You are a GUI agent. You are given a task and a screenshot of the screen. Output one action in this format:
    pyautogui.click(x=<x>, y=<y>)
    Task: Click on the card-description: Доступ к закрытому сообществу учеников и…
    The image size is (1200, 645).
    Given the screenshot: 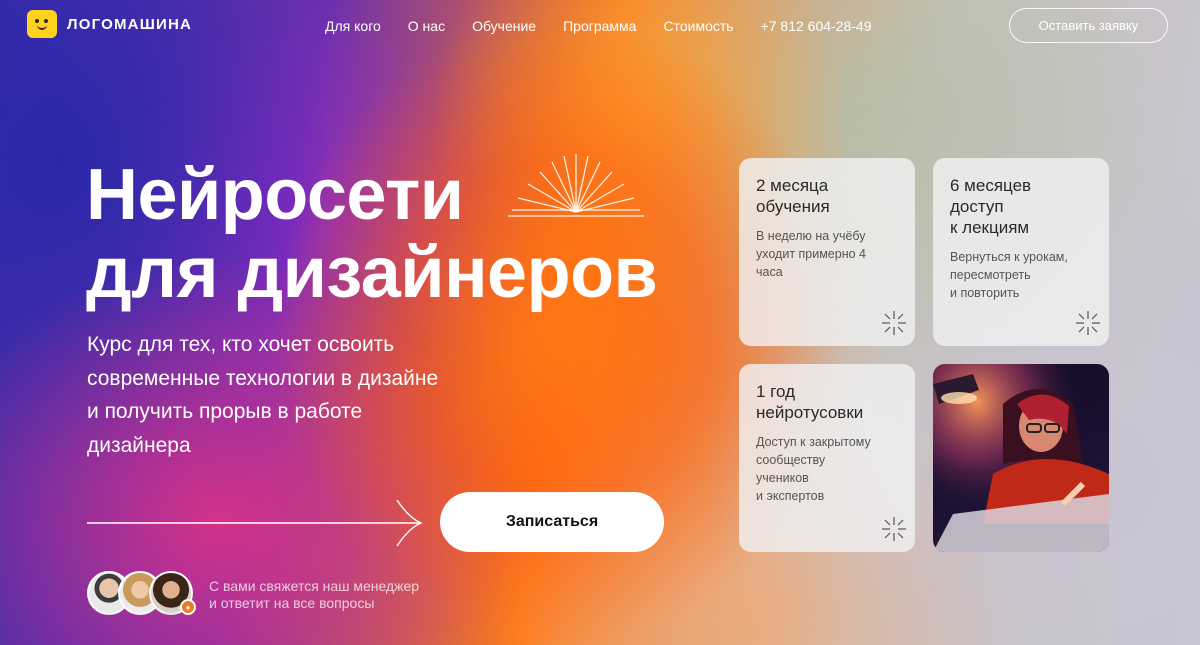 What is the action you would take?
    pyautogui.click(x=827, y=469)
    